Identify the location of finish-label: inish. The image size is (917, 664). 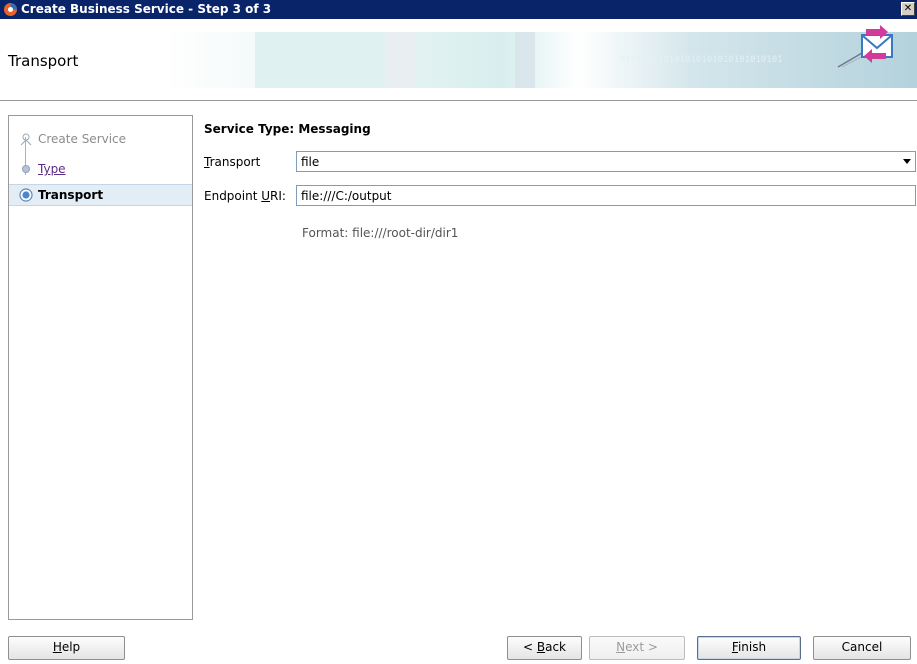
(752, 647).